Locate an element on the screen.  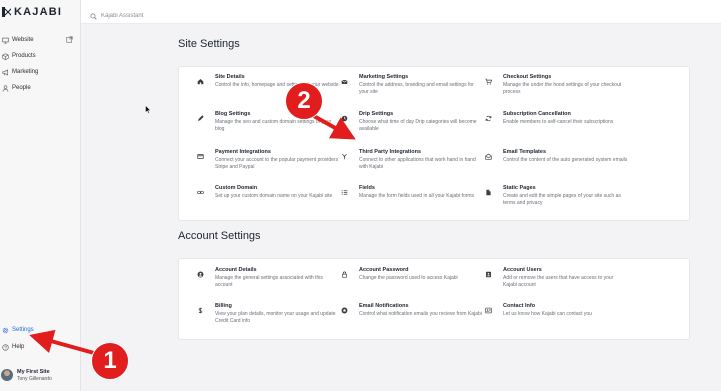
link-icon is located at coordinates (200, 192).